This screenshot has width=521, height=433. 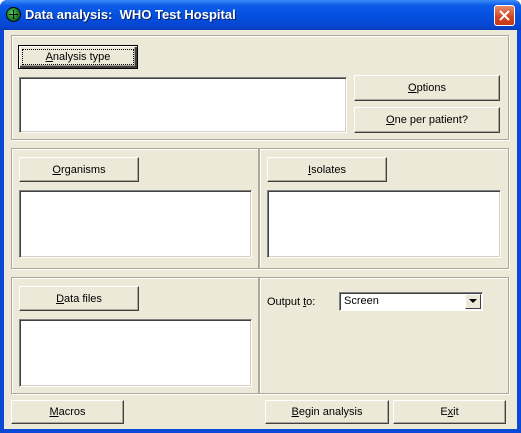 What do you see at coordinates (135, 224) in the screenshot?
I see `organisms-list` at bounding box center [135, 224].